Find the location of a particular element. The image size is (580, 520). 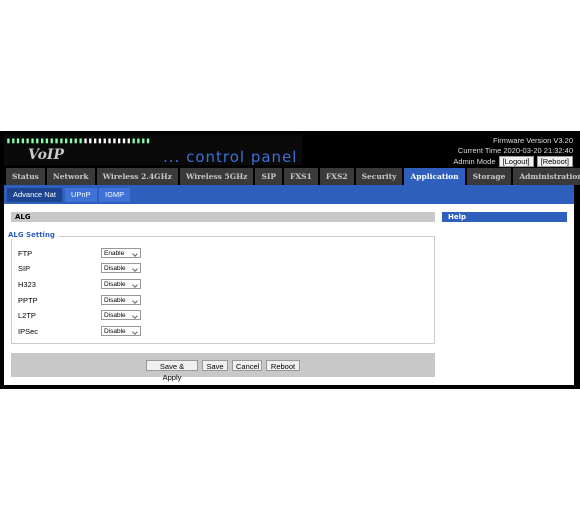

reboot-button: Reboot is located at coordinates (283, 365).